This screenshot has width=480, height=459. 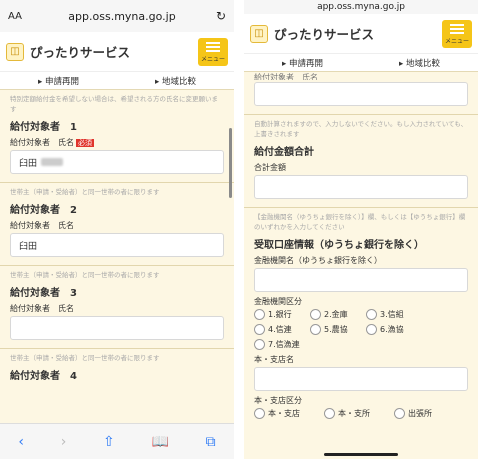 What do you see at coordinates (42, 308) in the screenshot?
I see `recipient-3-label: 給付対象者 氏名` at bounding box center [42, 308].